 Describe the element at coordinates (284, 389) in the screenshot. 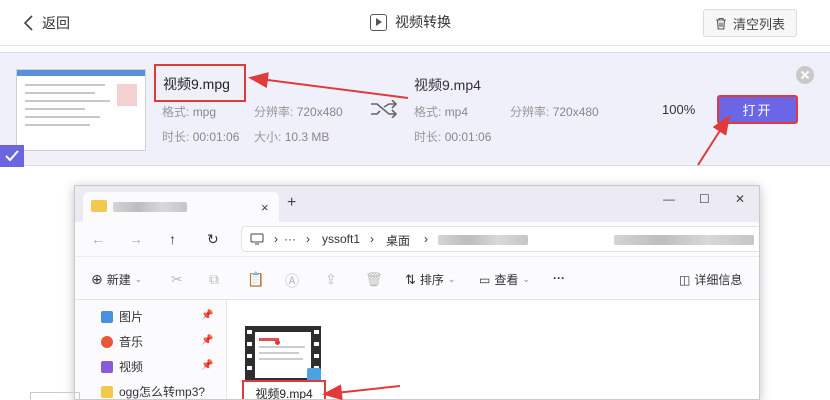

I see `video-file-name: 视频9.mp4` at that location.